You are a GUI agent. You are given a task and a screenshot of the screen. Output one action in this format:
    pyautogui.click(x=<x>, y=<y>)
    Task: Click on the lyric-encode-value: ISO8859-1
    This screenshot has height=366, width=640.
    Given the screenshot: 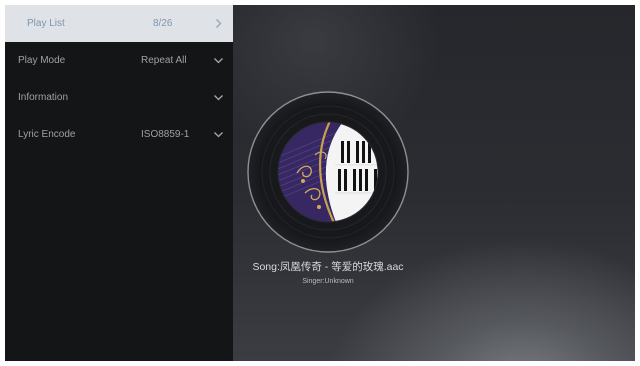 What is the action you would take?
    pyautogui.click(x=165, y=134)
    